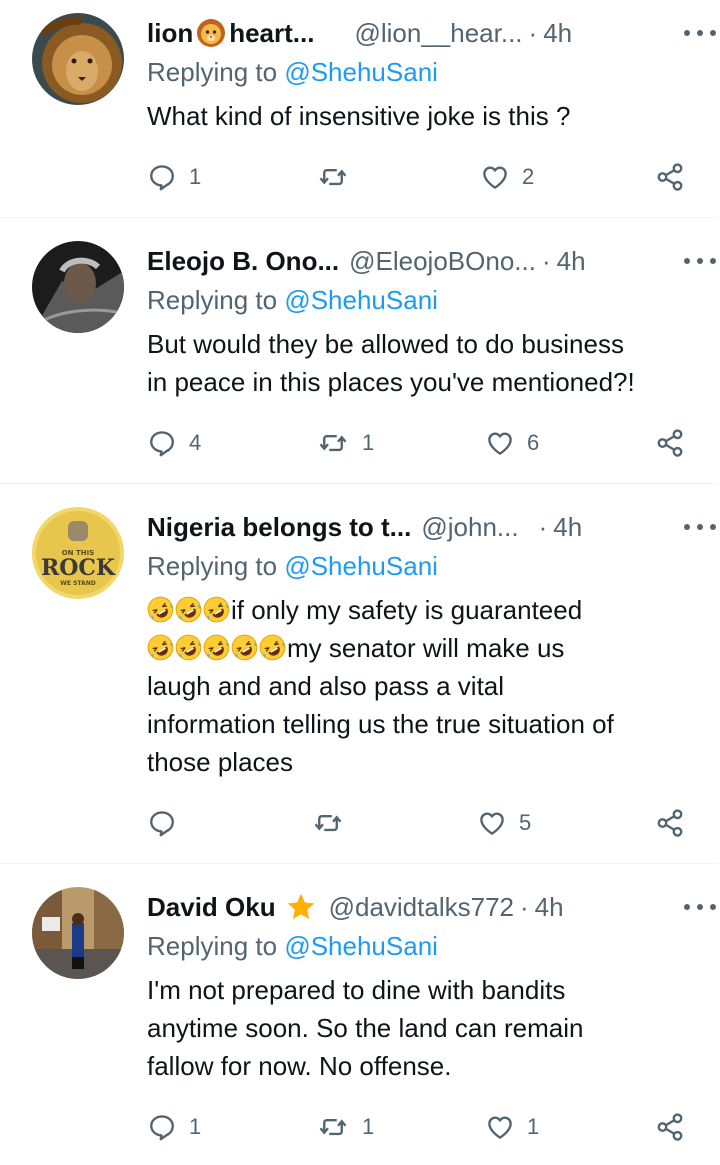 This screenshot has height=1165, width=720. I want to click on like-count: 2, so click(528, 176).